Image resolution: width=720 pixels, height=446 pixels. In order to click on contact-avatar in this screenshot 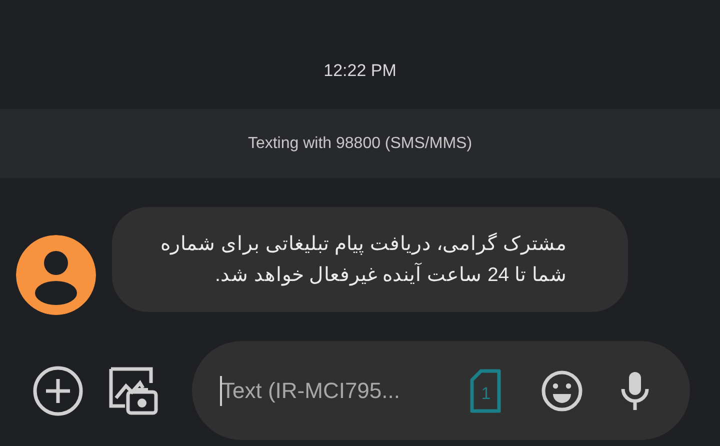, I will do `click(56, 275)`.